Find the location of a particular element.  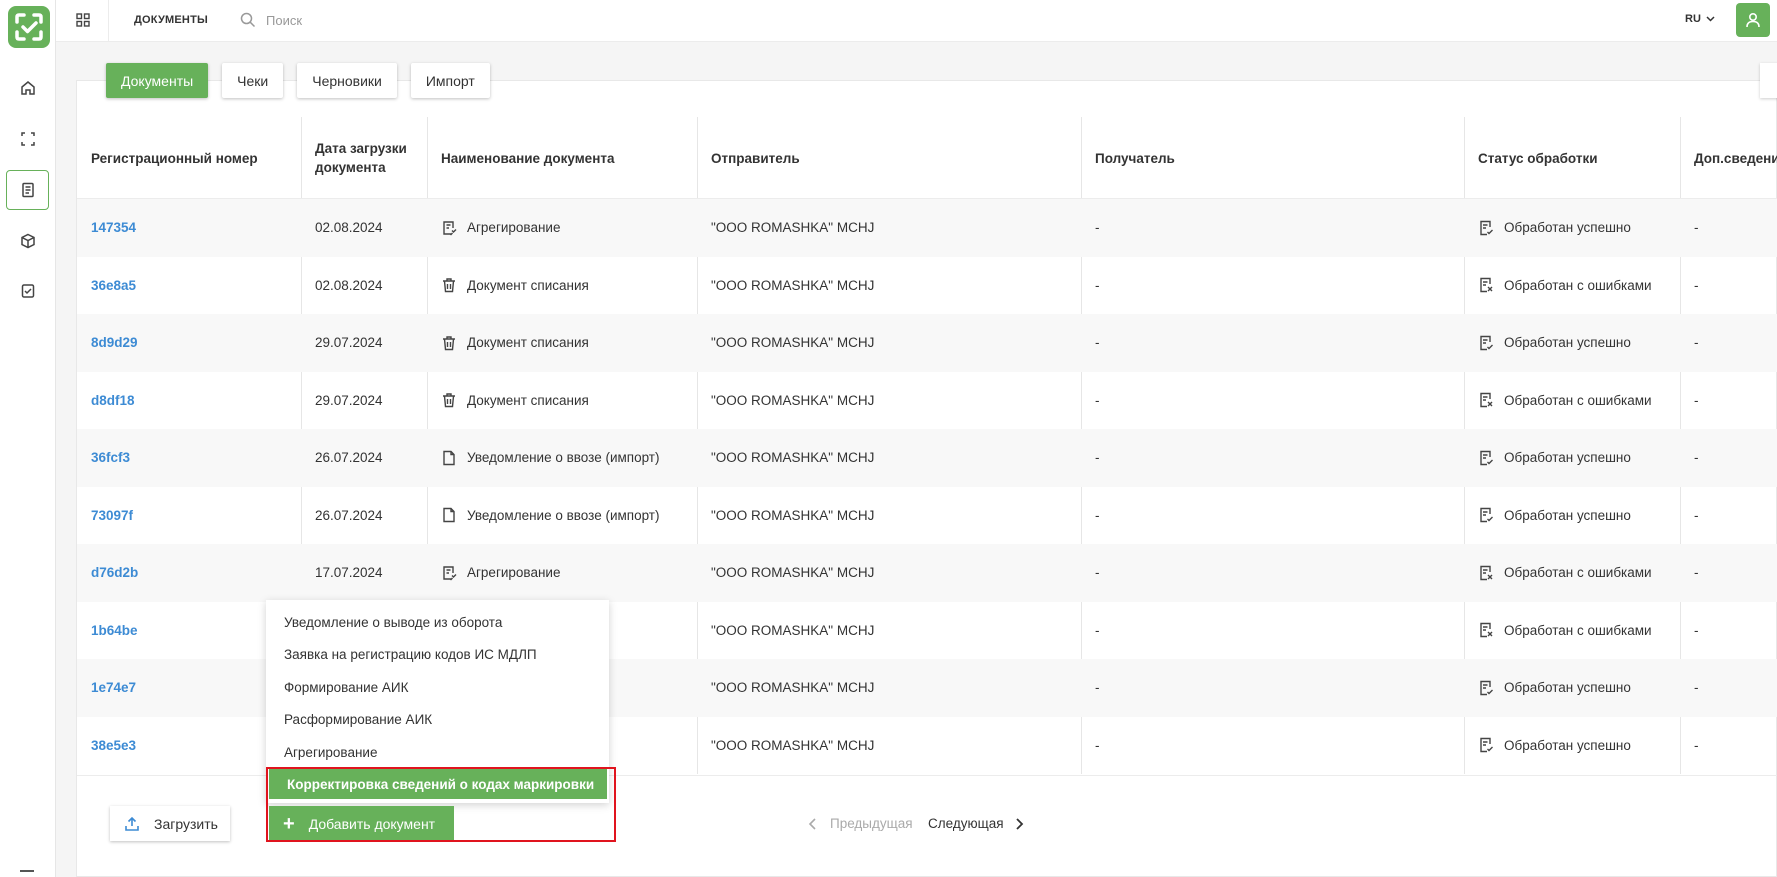

menu-item-withdrawal-notice: Уведомление о выводе из оборота is located at coordinates (437, 622).